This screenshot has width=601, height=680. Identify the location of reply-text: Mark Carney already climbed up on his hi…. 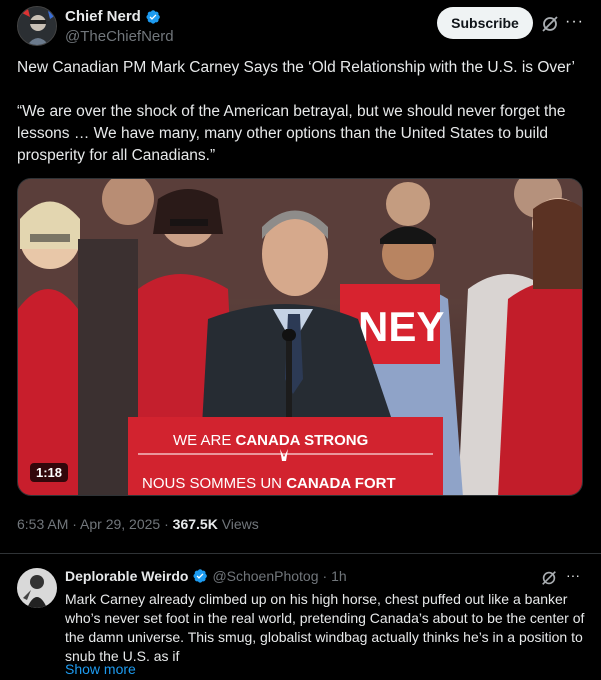
(325, 627).